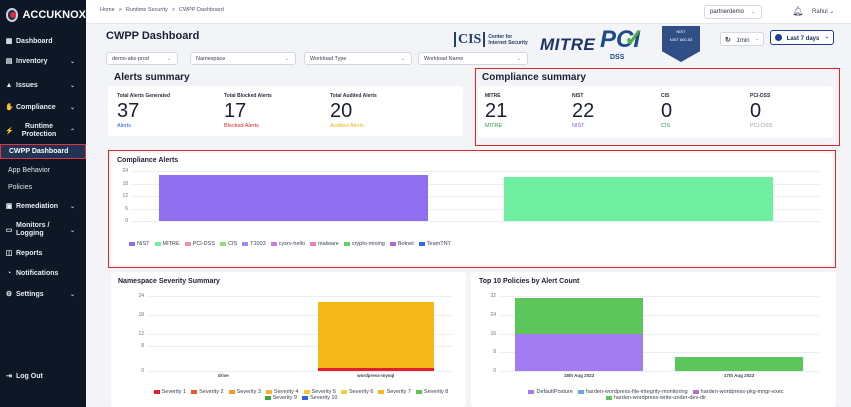 This screenshot has width=851, height=407. I want to click on logout-icon: ⇥, so click(9, 376).